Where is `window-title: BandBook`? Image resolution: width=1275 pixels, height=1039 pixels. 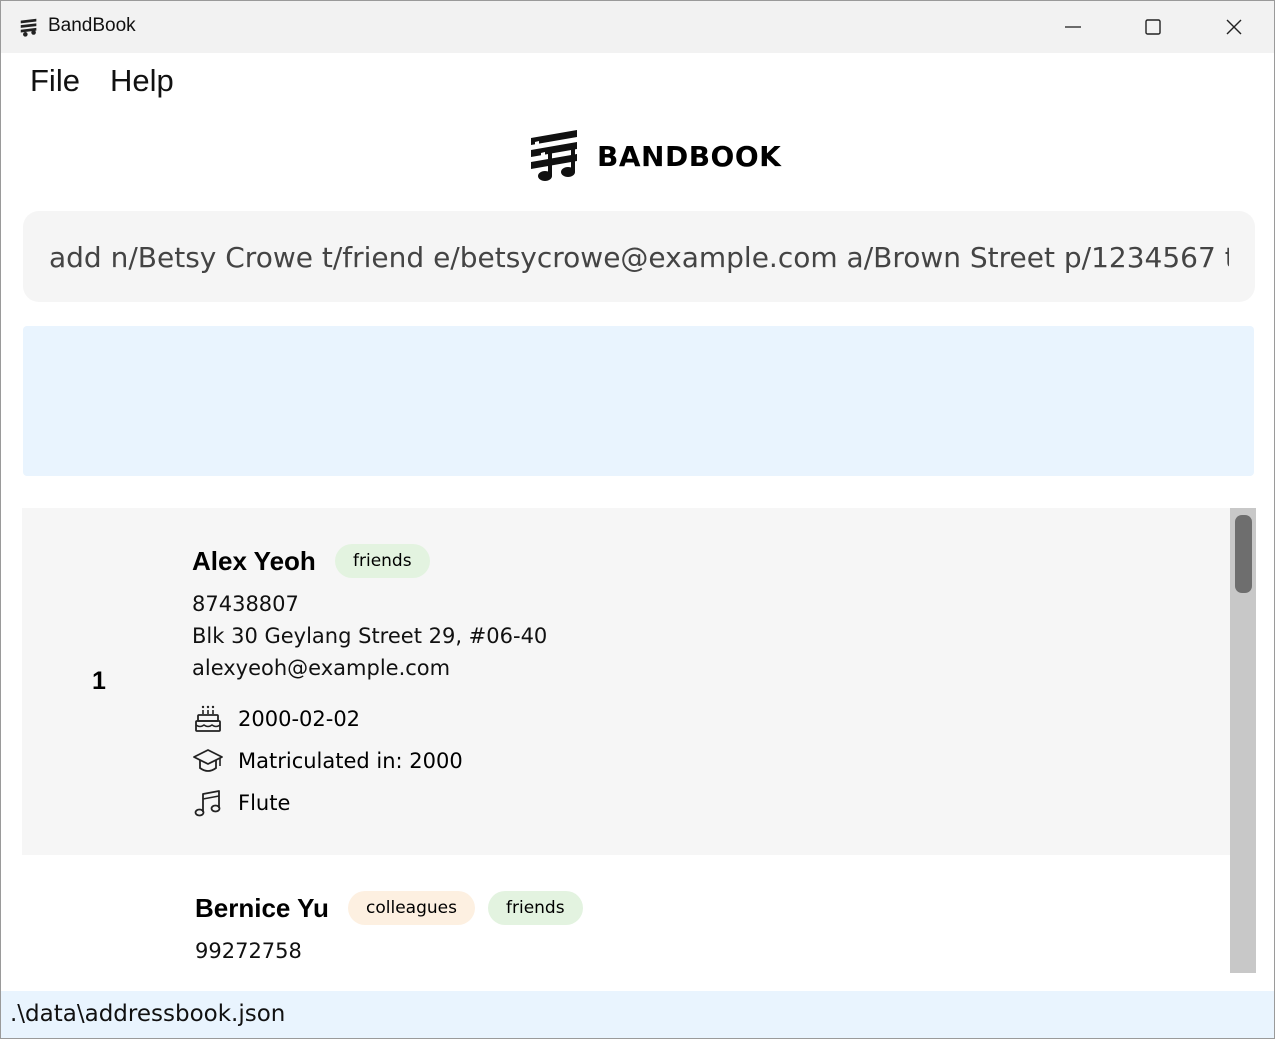 window-title: BandBook is located at coordinates (92, 25).